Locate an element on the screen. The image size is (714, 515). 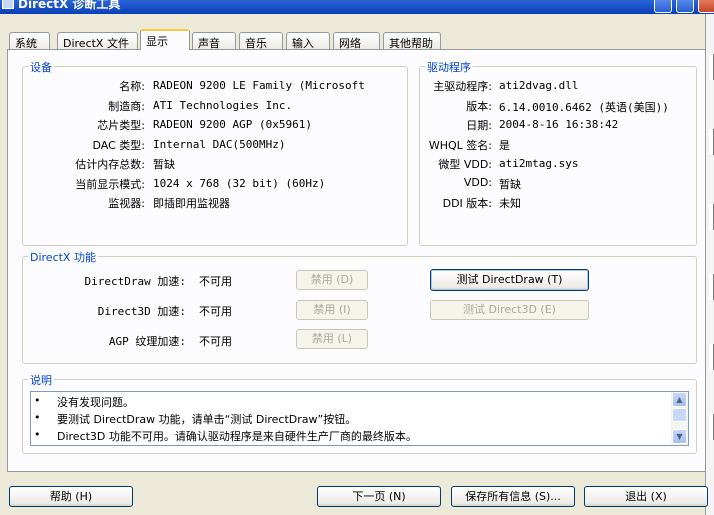
exit-button: 退出 (X) is located at coordinates (646, 496).